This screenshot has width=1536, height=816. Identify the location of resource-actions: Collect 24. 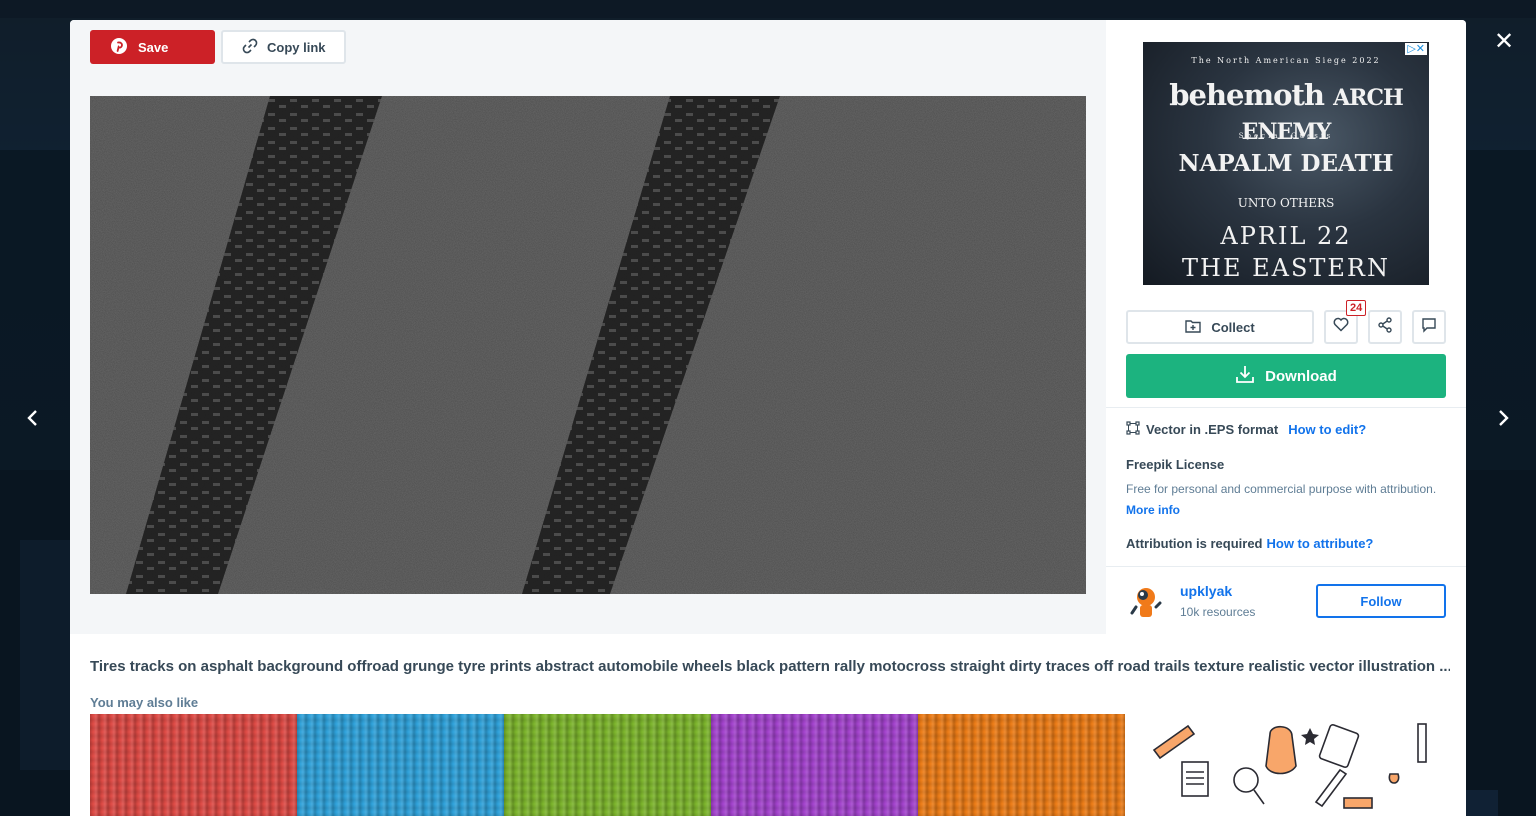
(1286, 322).